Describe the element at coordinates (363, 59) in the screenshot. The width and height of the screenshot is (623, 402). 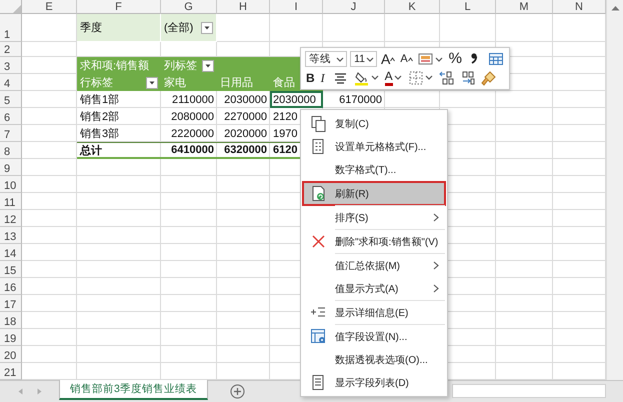
I see `font-size-field: 11` at that location.